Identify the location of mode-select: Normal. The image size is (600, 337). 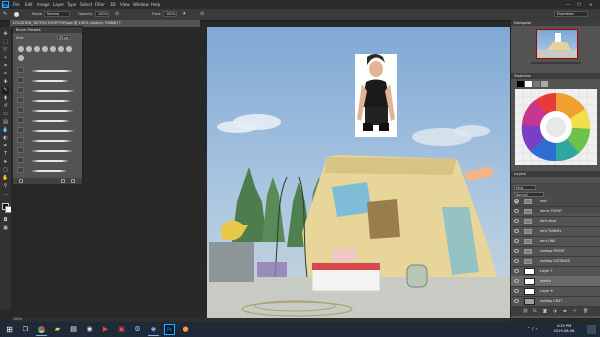
(57, 14).